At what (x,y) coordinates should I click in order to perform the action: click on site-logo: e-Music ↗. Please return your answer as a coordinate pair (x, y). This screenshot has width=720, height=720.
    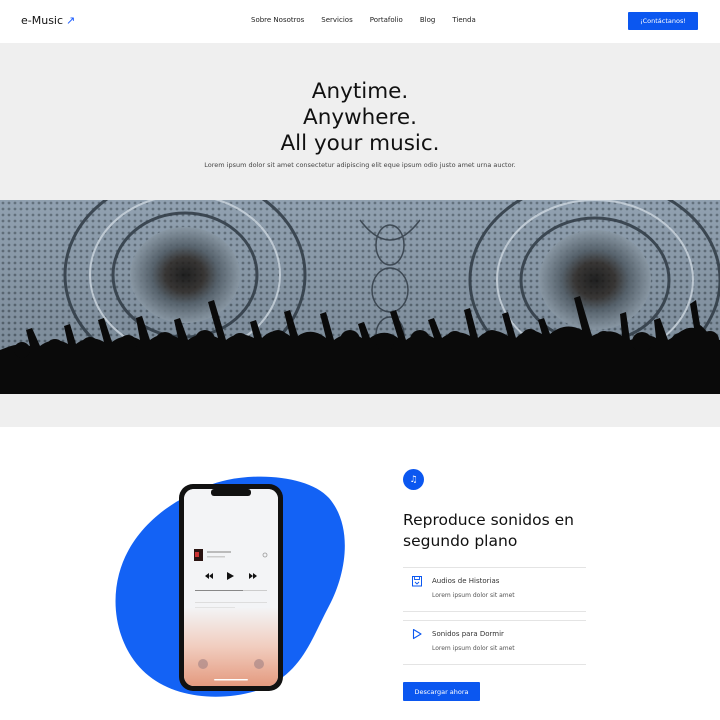
    Looking at the image, I should click on (48, 20).